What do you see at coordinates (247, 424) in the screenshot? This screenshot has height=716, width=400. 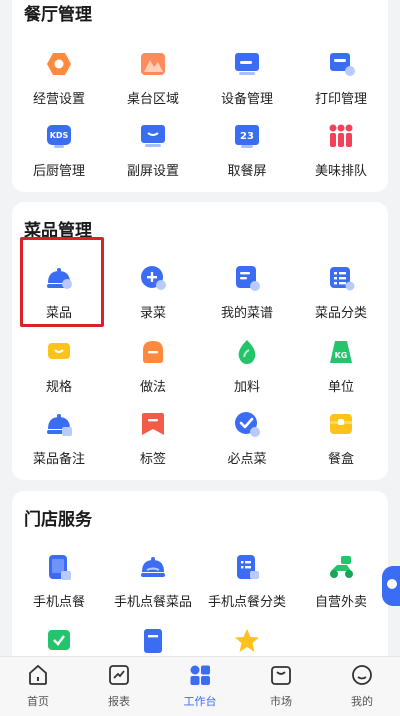 I see `must-order-icon` at bounding box center [247, 424].